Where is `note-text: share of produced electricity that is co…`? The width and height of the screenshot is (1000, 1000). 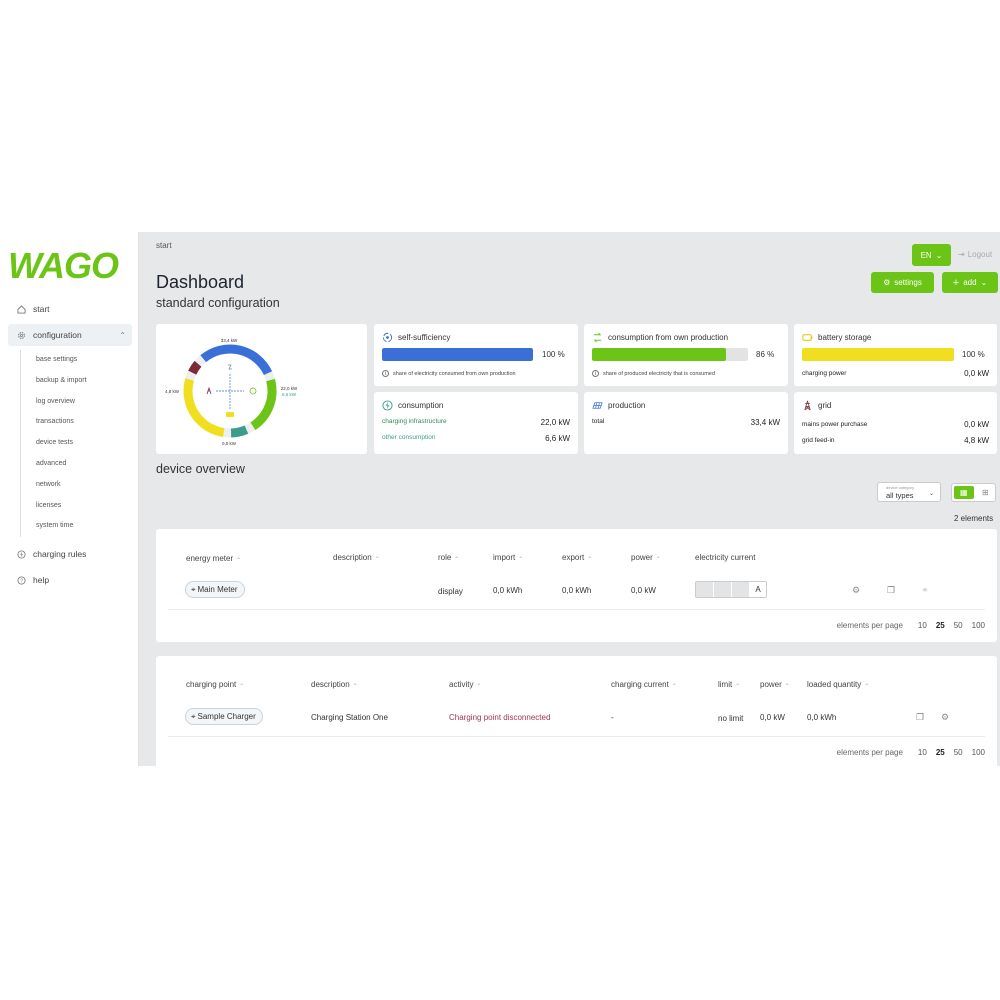 note-text: share of produced electricity that is co… is located at coordinates (659, 373).